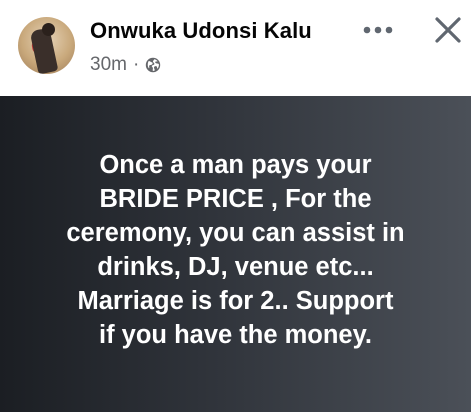 The image size is (471, 412). What do you see at coordinates (201, 31) in the screenshot?
I see `author-name: Onwuka Udonsi Kalu` at bounding box center [201, 31].